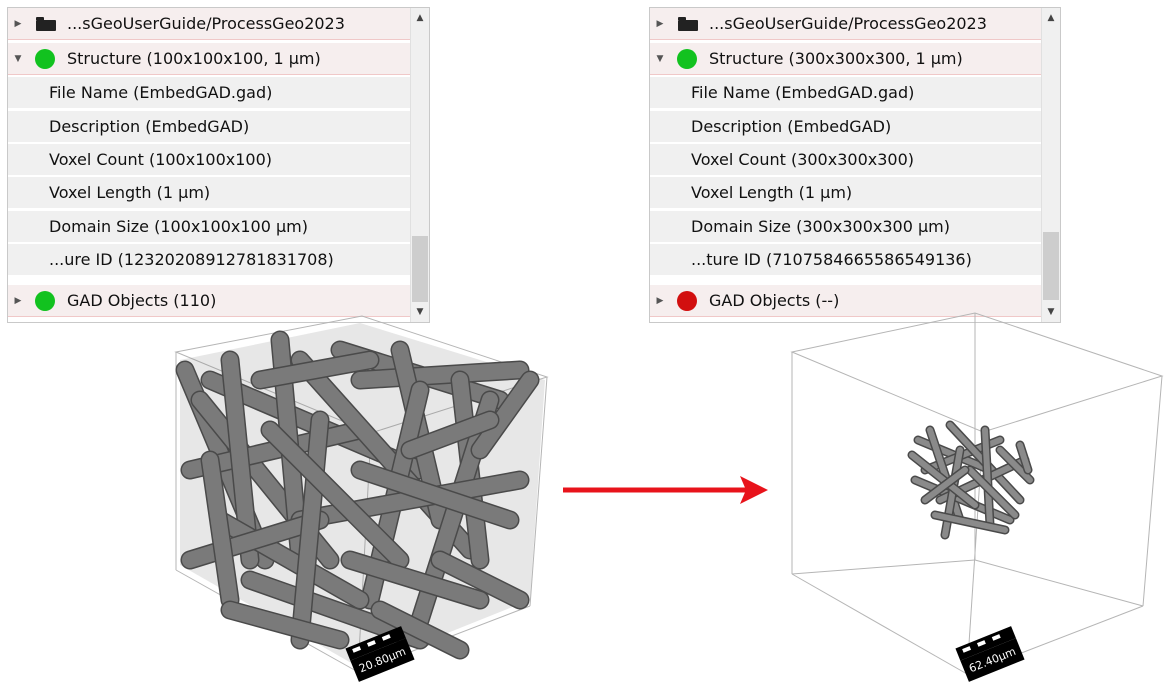 The image size is (1165, 682). What do you see at coordinates (971, 480) in the screenshot?
I see `right-fibers` at bounding box center [971, 480].